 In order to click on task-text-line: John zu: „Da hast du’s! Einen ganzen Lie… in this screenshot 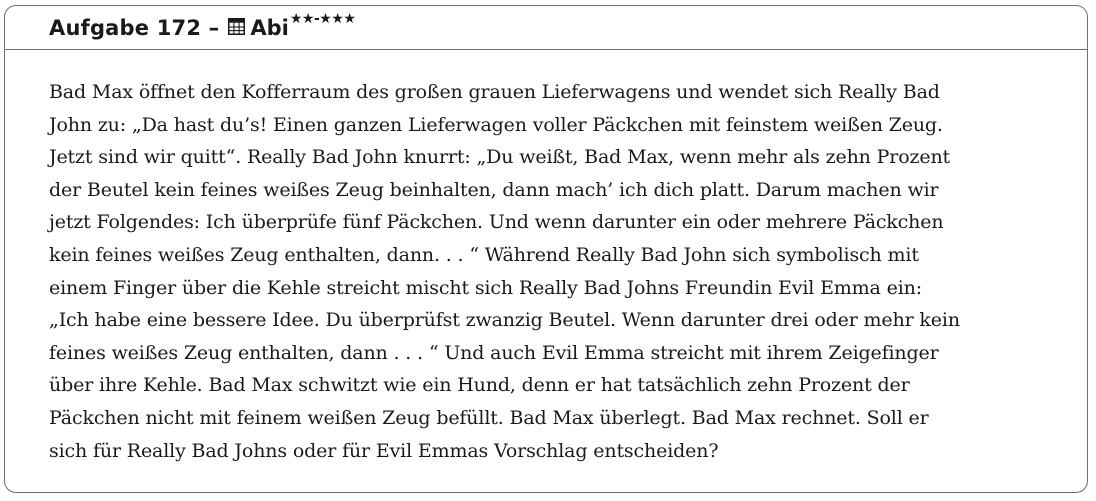, I will do `click(496, 124)`.